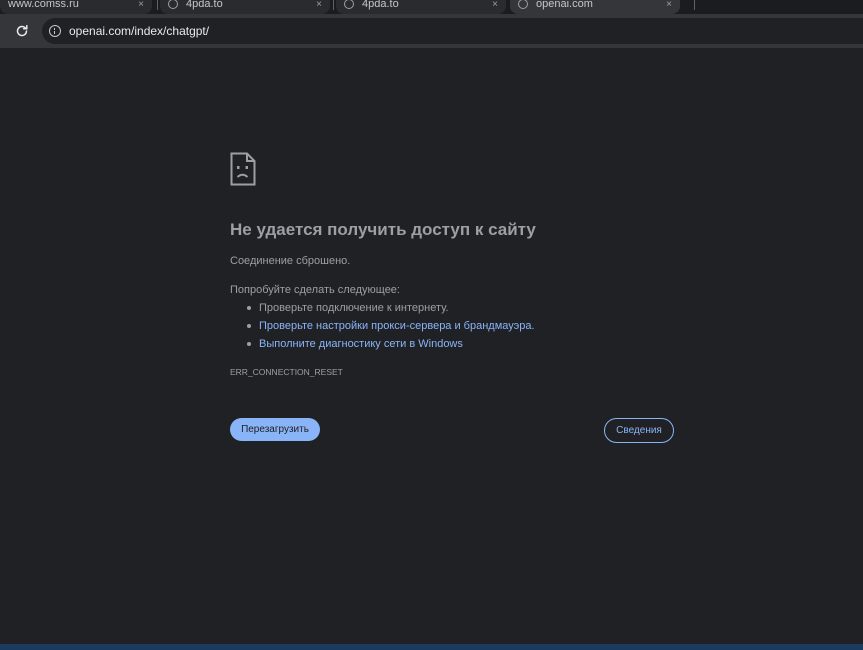 This screenshot has width=863, height=650. Describe the element at coordinates (452, 31) in the screenshot. I see `address-bar: openai.com/index/chatgpt/` at that location.